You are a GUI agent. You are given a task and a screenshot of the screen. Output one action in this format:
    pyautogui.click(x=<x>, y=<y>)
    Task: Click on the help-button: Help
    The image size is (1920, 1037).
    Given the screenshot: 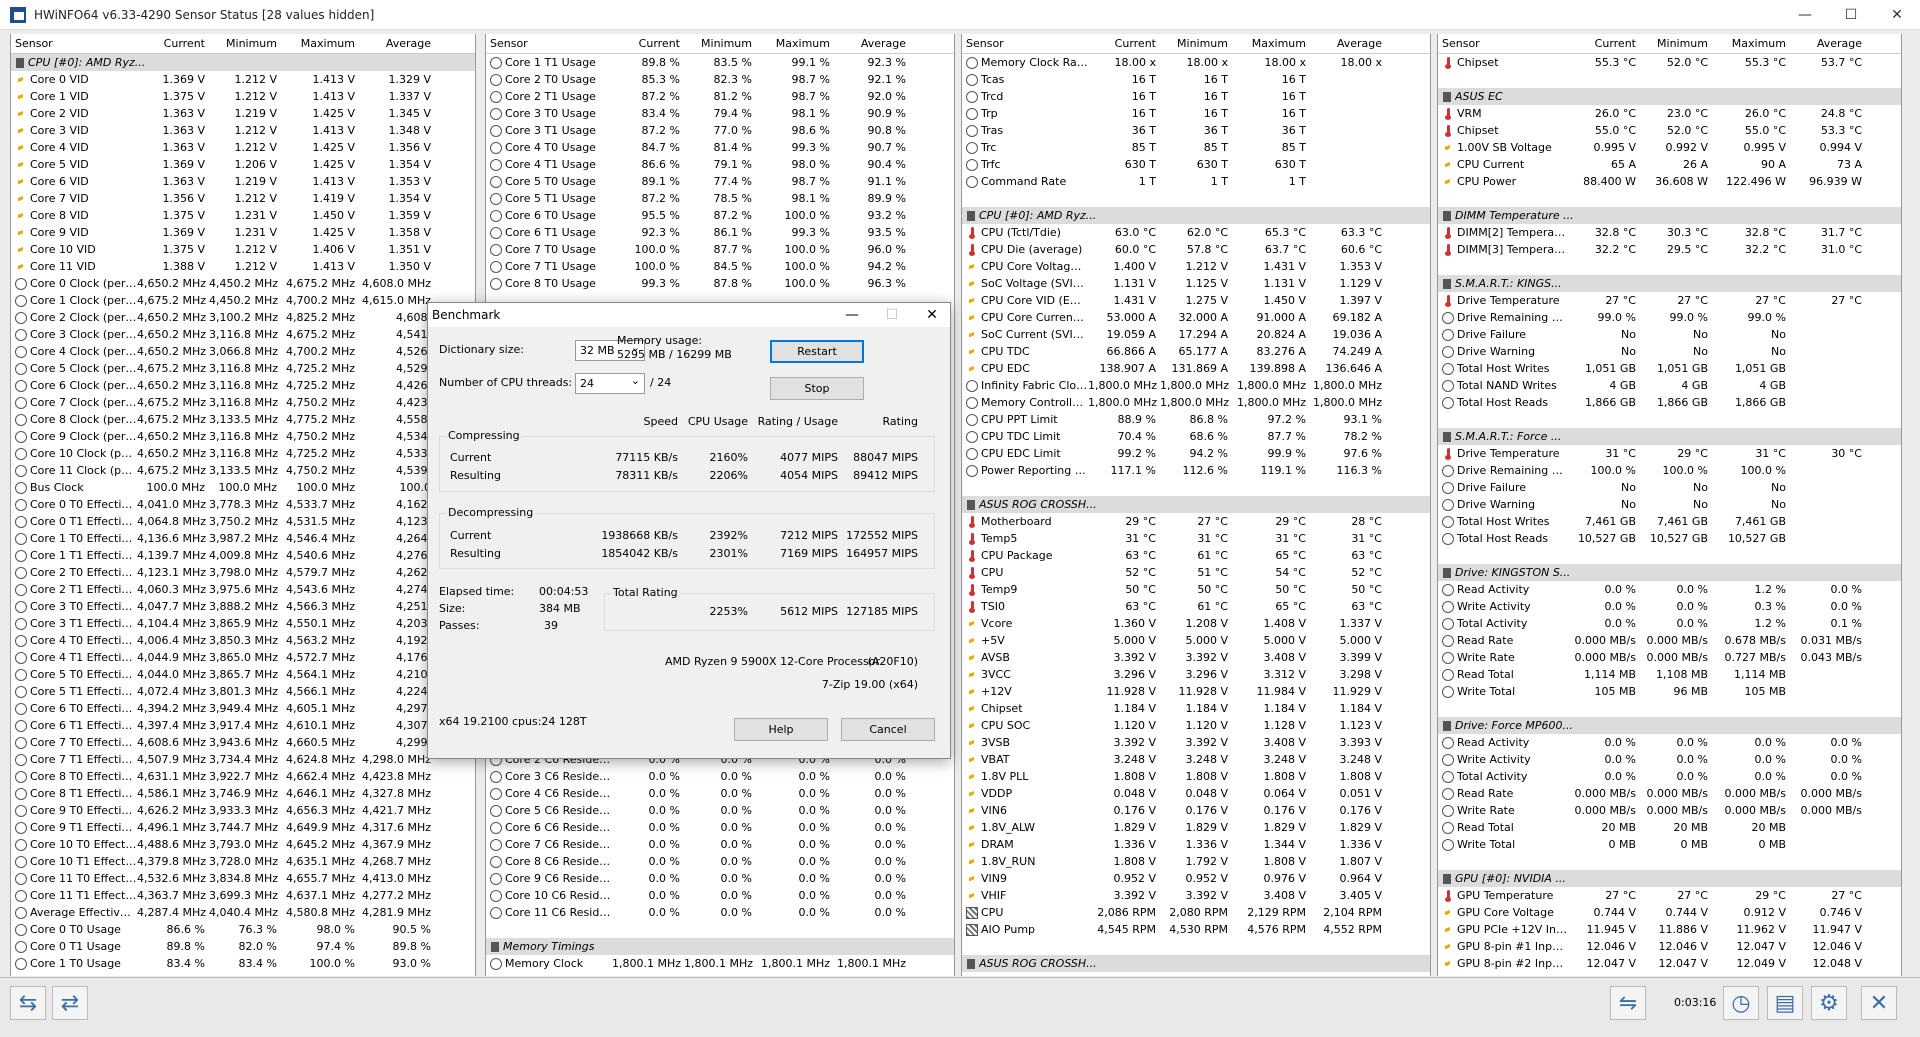 What is the action you would take?
    pyautogui.click(x=781, y=729)
    